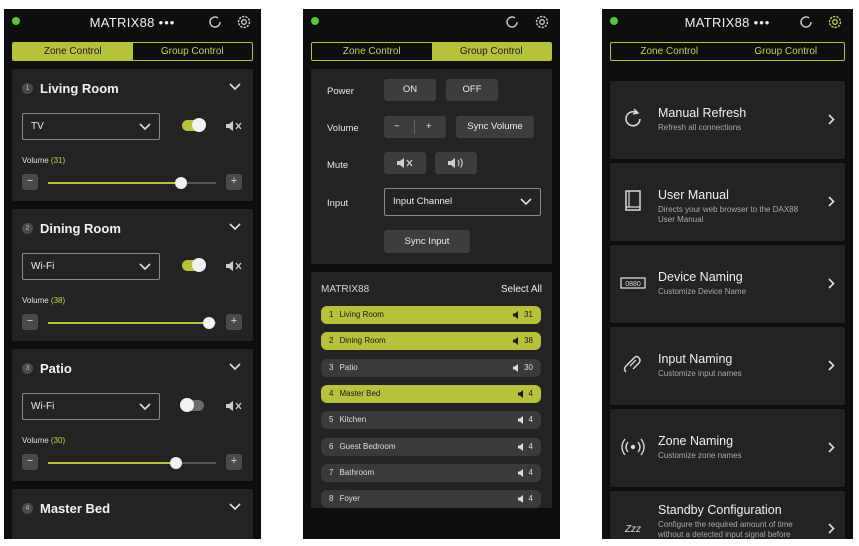  Describe the element at coordinates (431, 367) in the screenshot. I see `zone-list-item: 3 Patio 30` at that location.